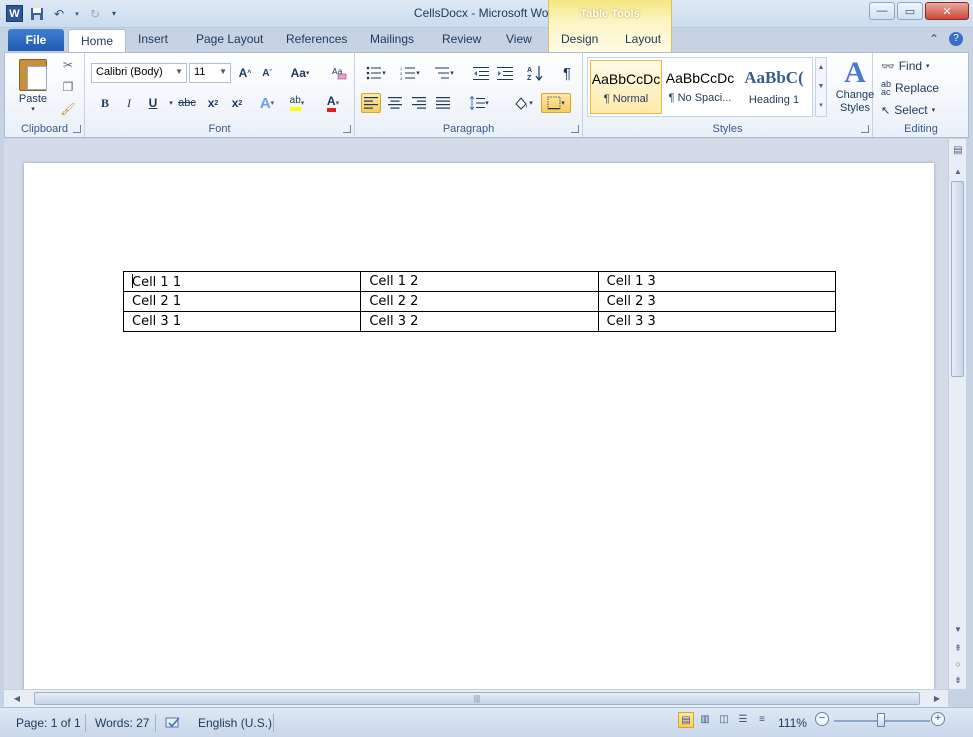 The image size is (973, 737). I want to click on change-case-button: Aa ▾, so click(300, 73).